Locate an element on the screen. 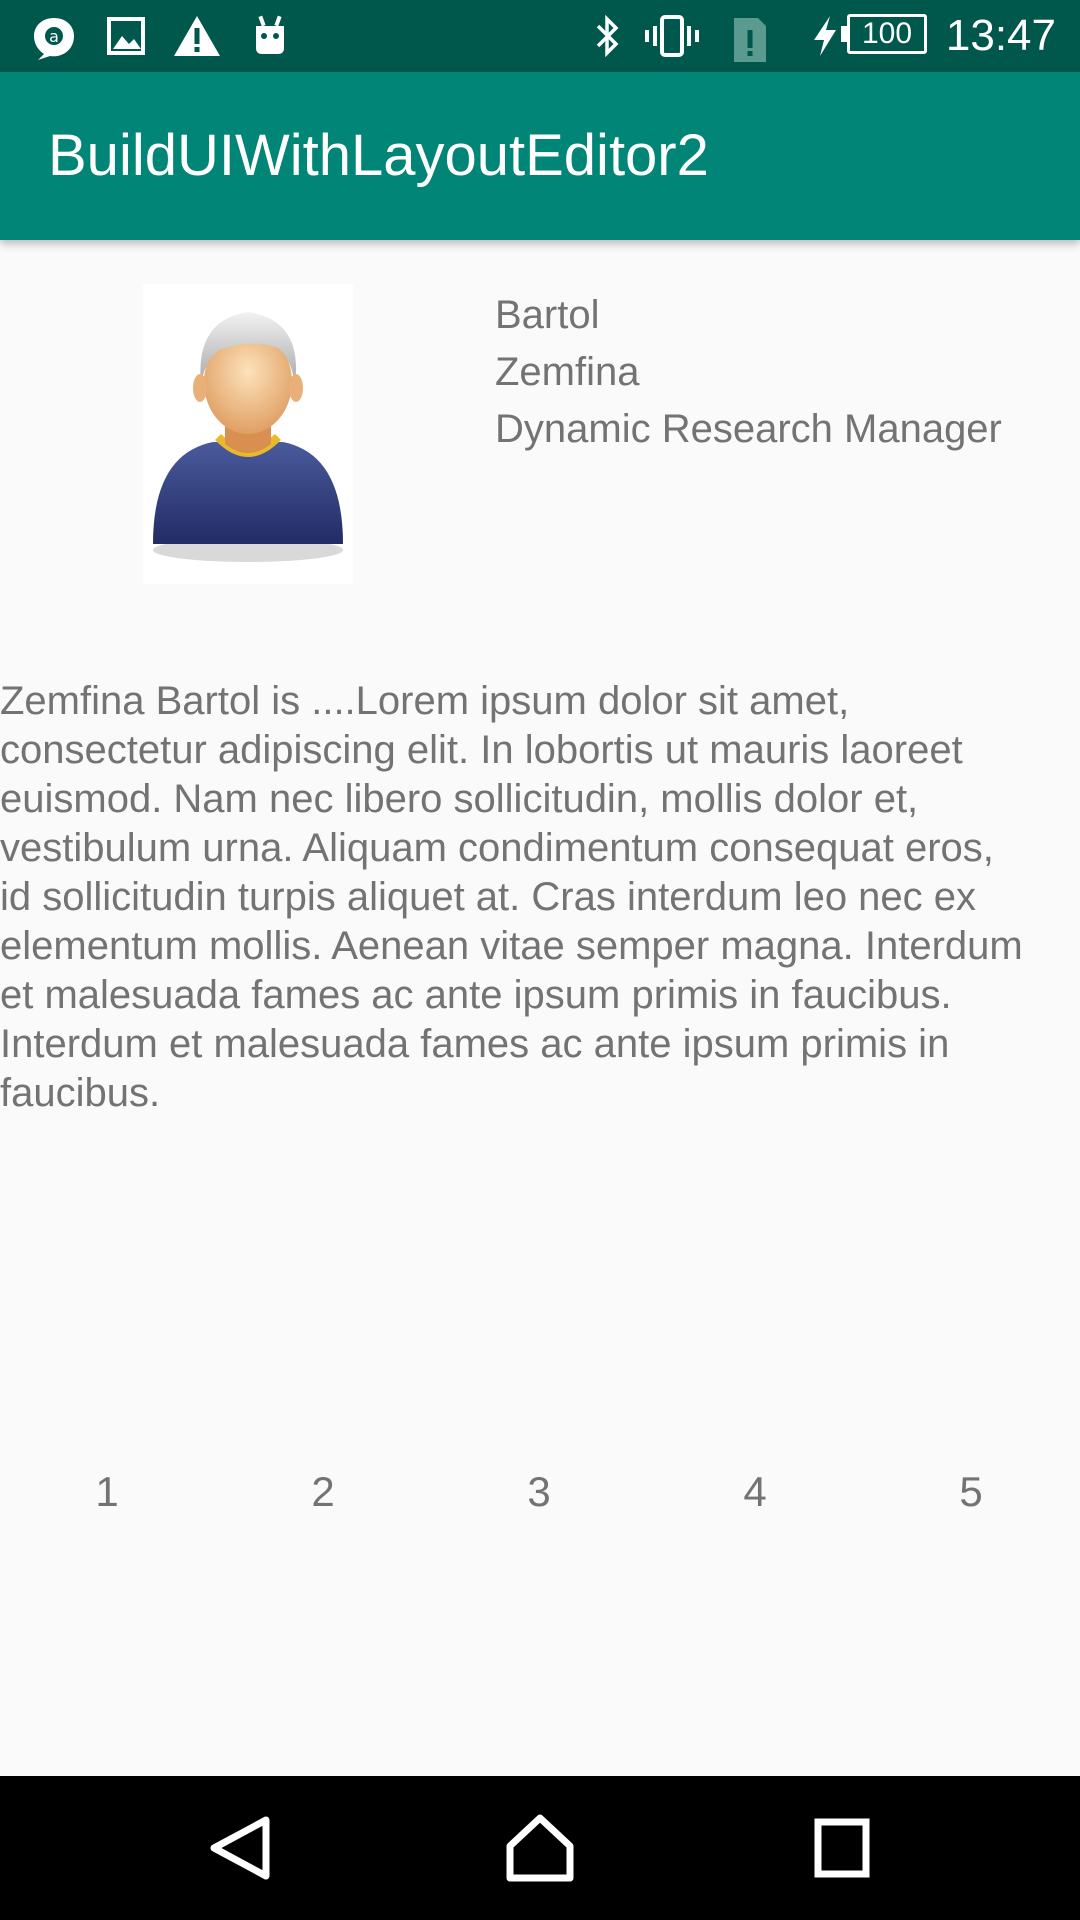  navigation-bar is located at coordinates (540, 1848).